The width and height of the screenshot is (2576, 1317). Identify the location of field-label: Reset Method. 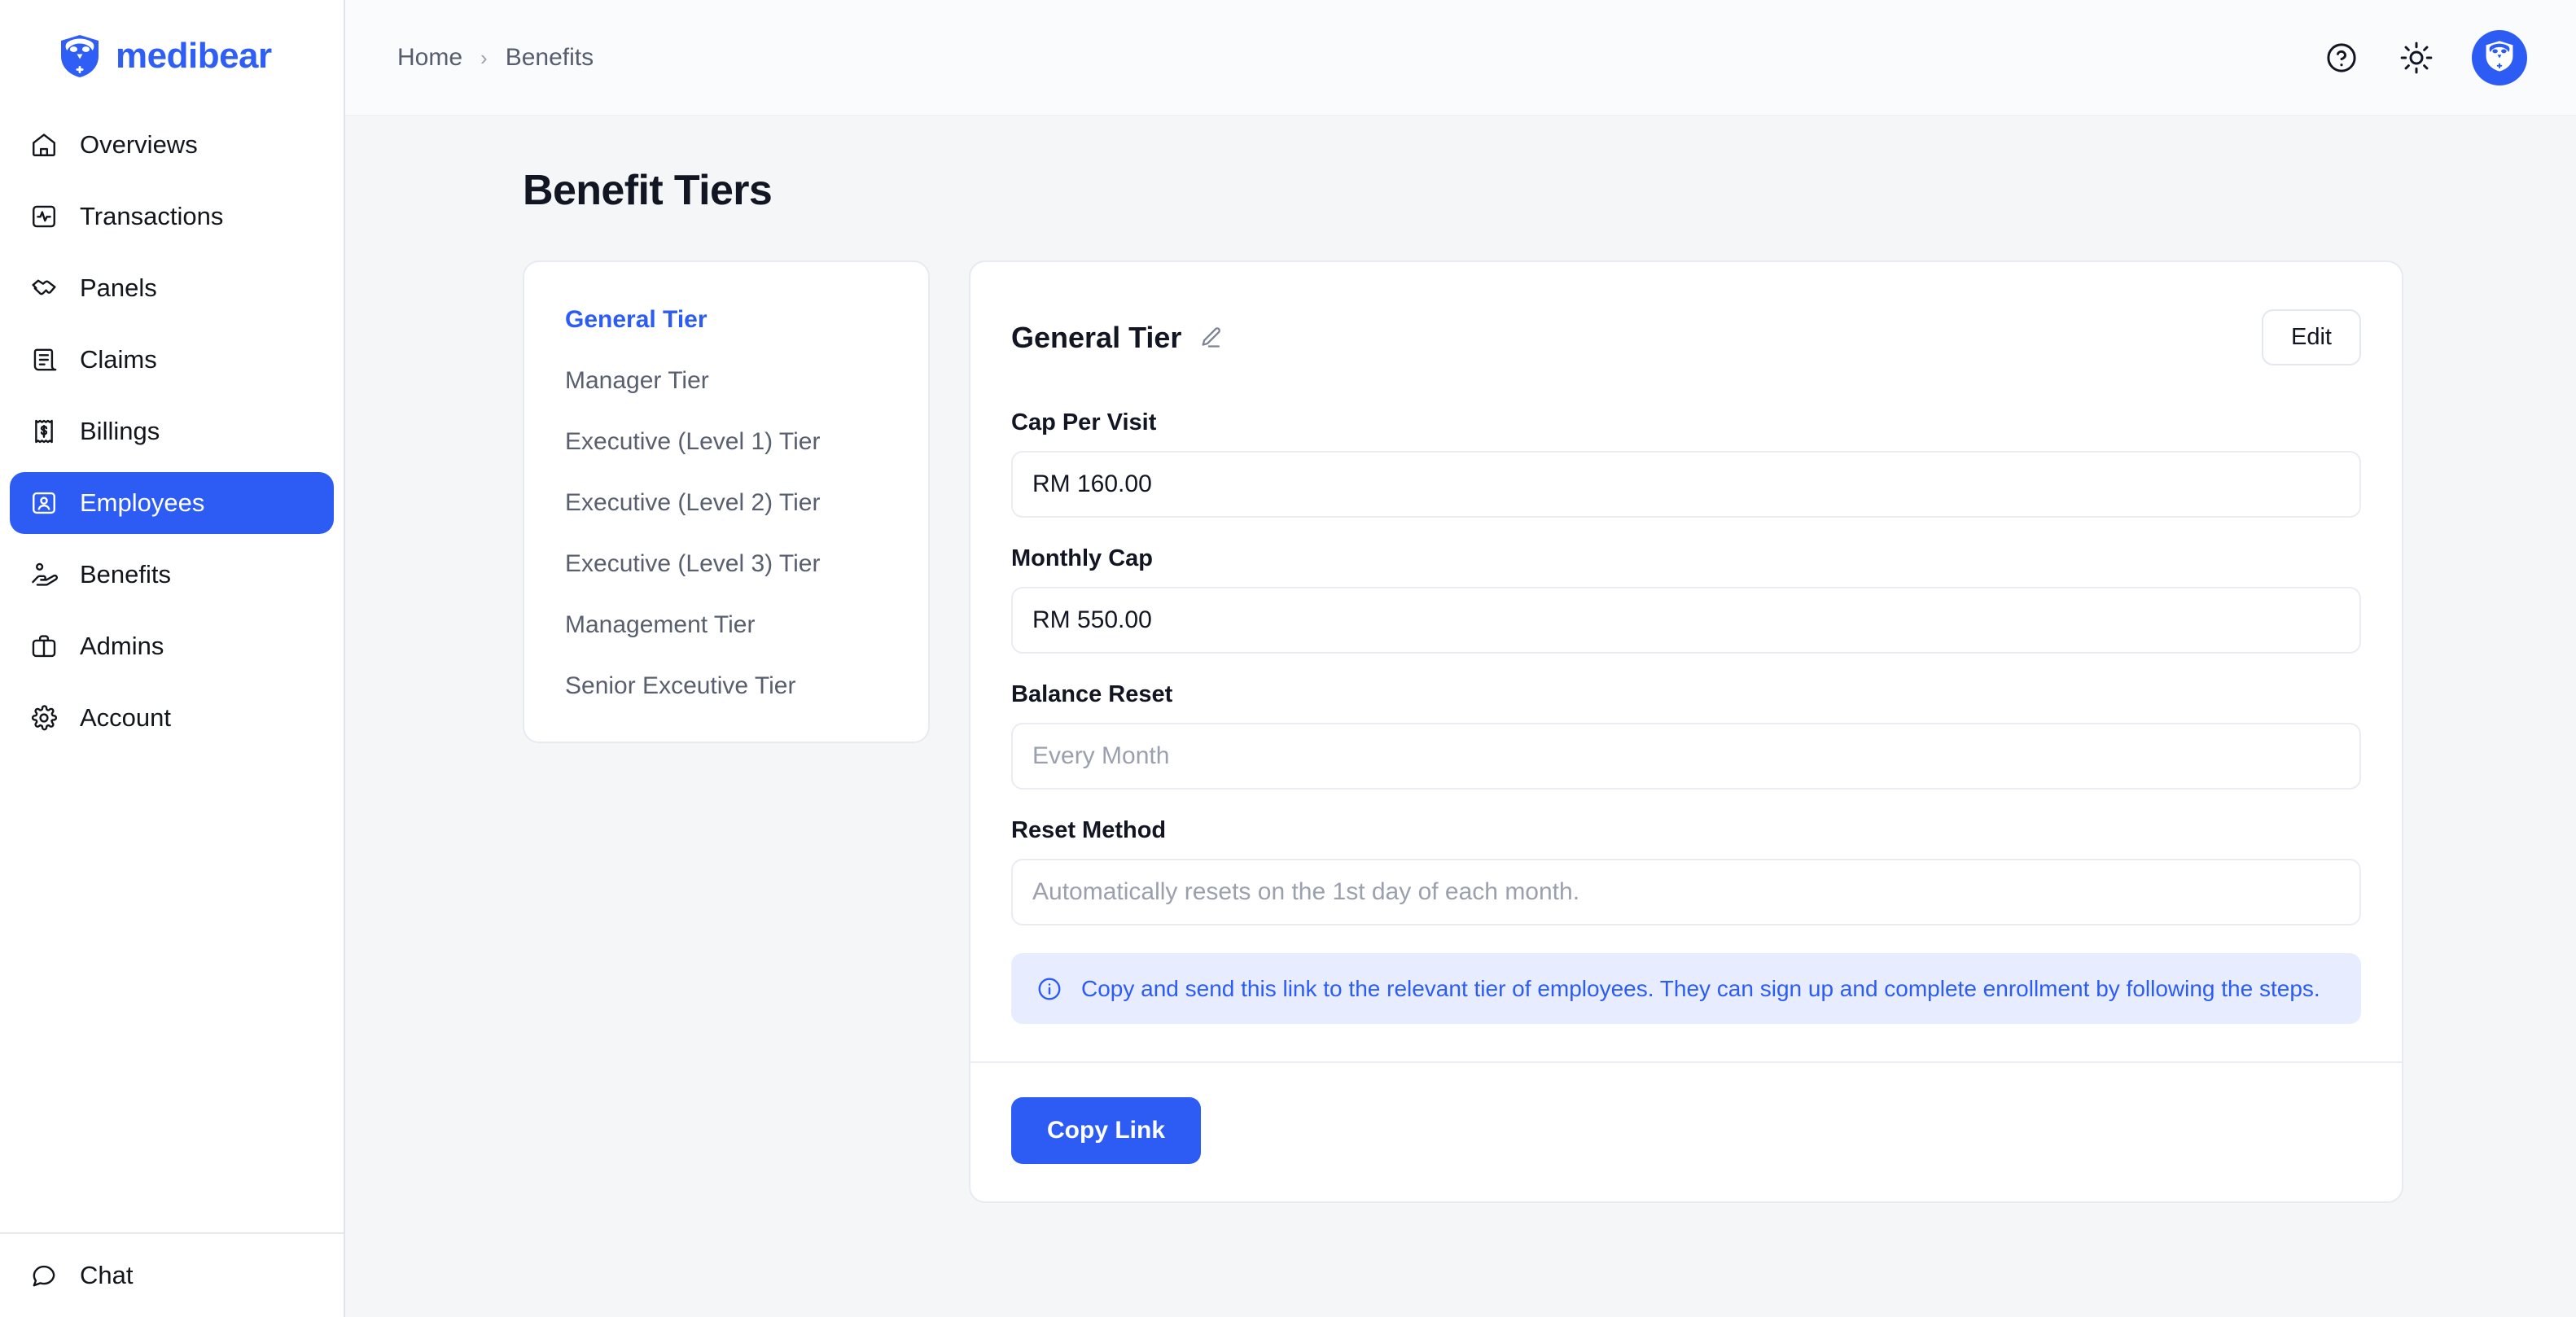
(1089, 830).